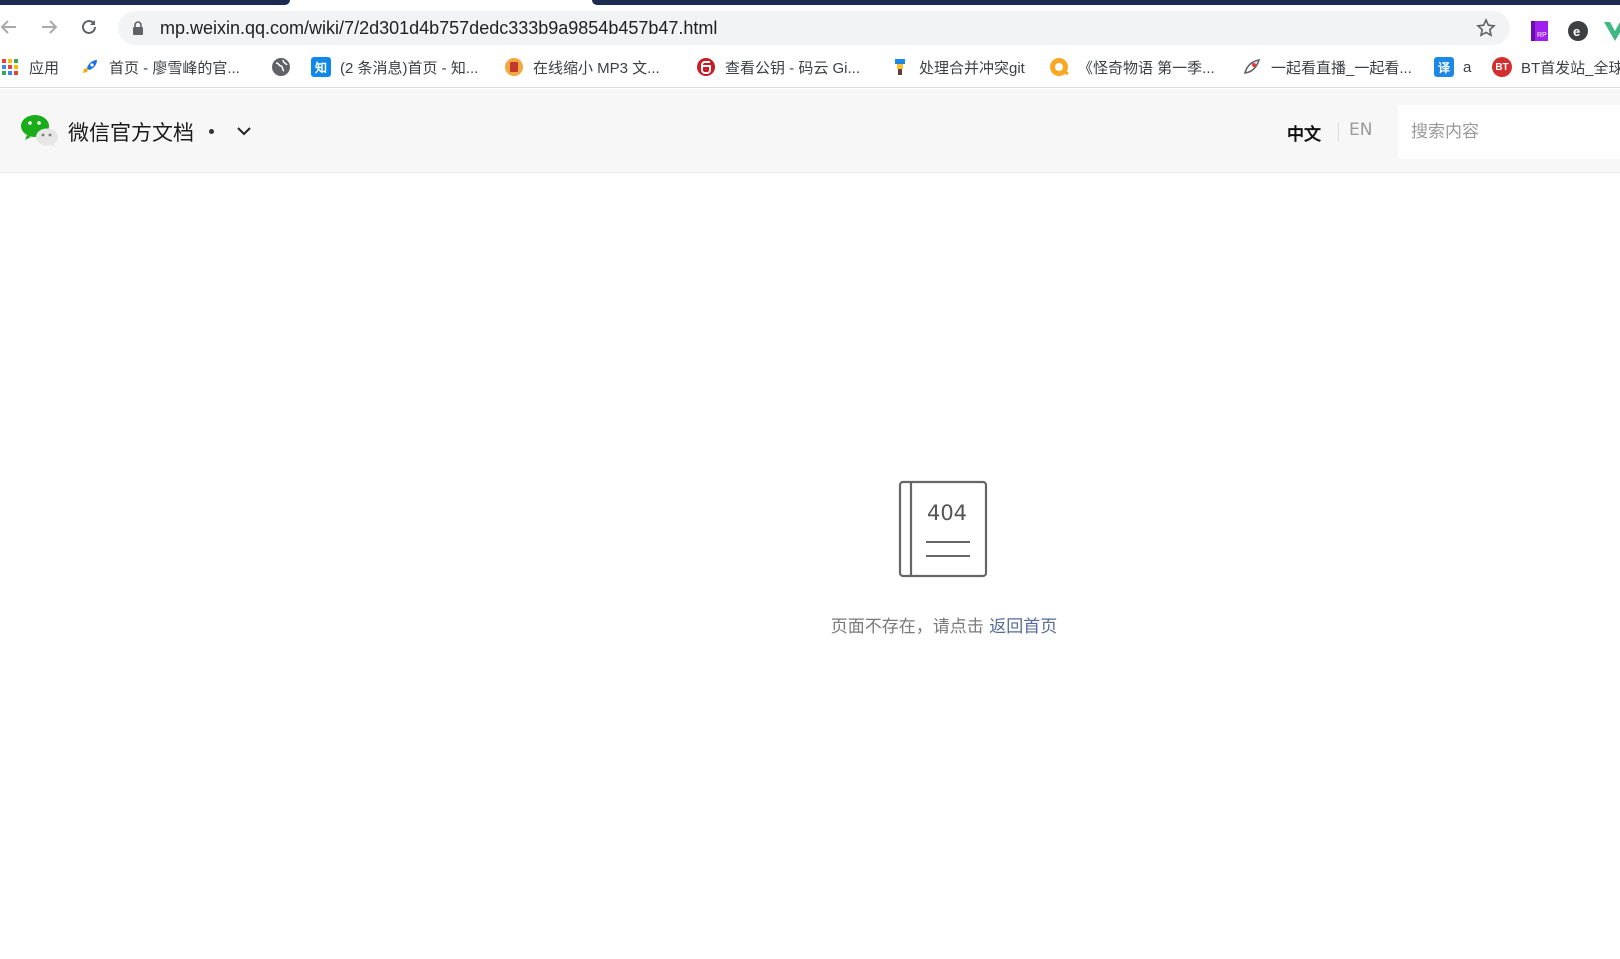 The width and height of the screenshot is (1620, 959). What do you see at coordinates (1467, 67) in the screenshot?
I see `bookmark-label: a` at bounding box center [1467, 67].